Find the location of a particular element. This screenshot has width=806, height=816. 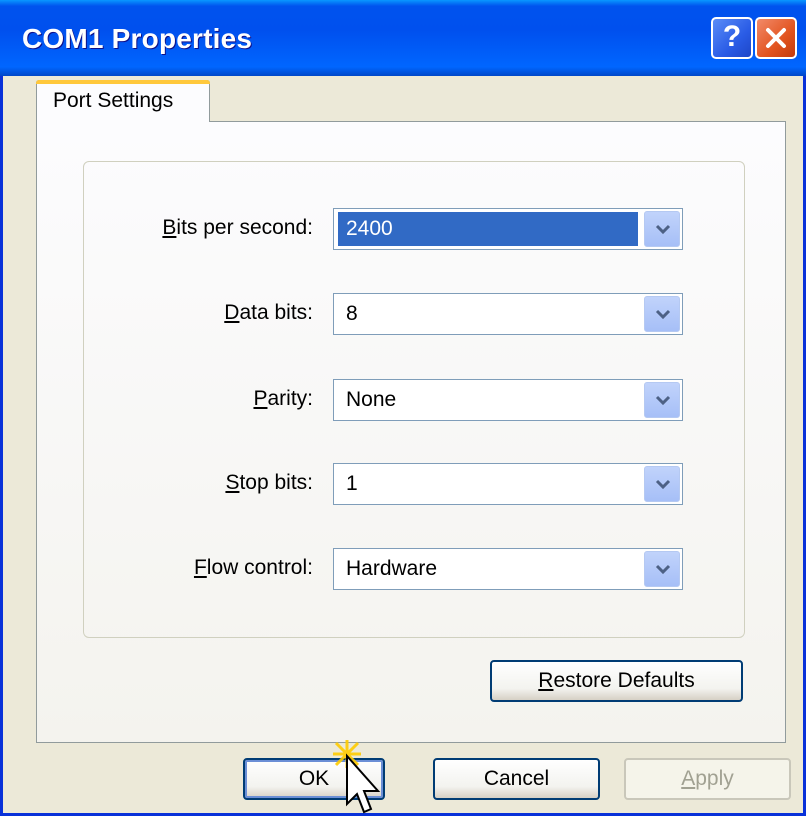

mouse-pointer-icon is located at coordinates (357, 777).